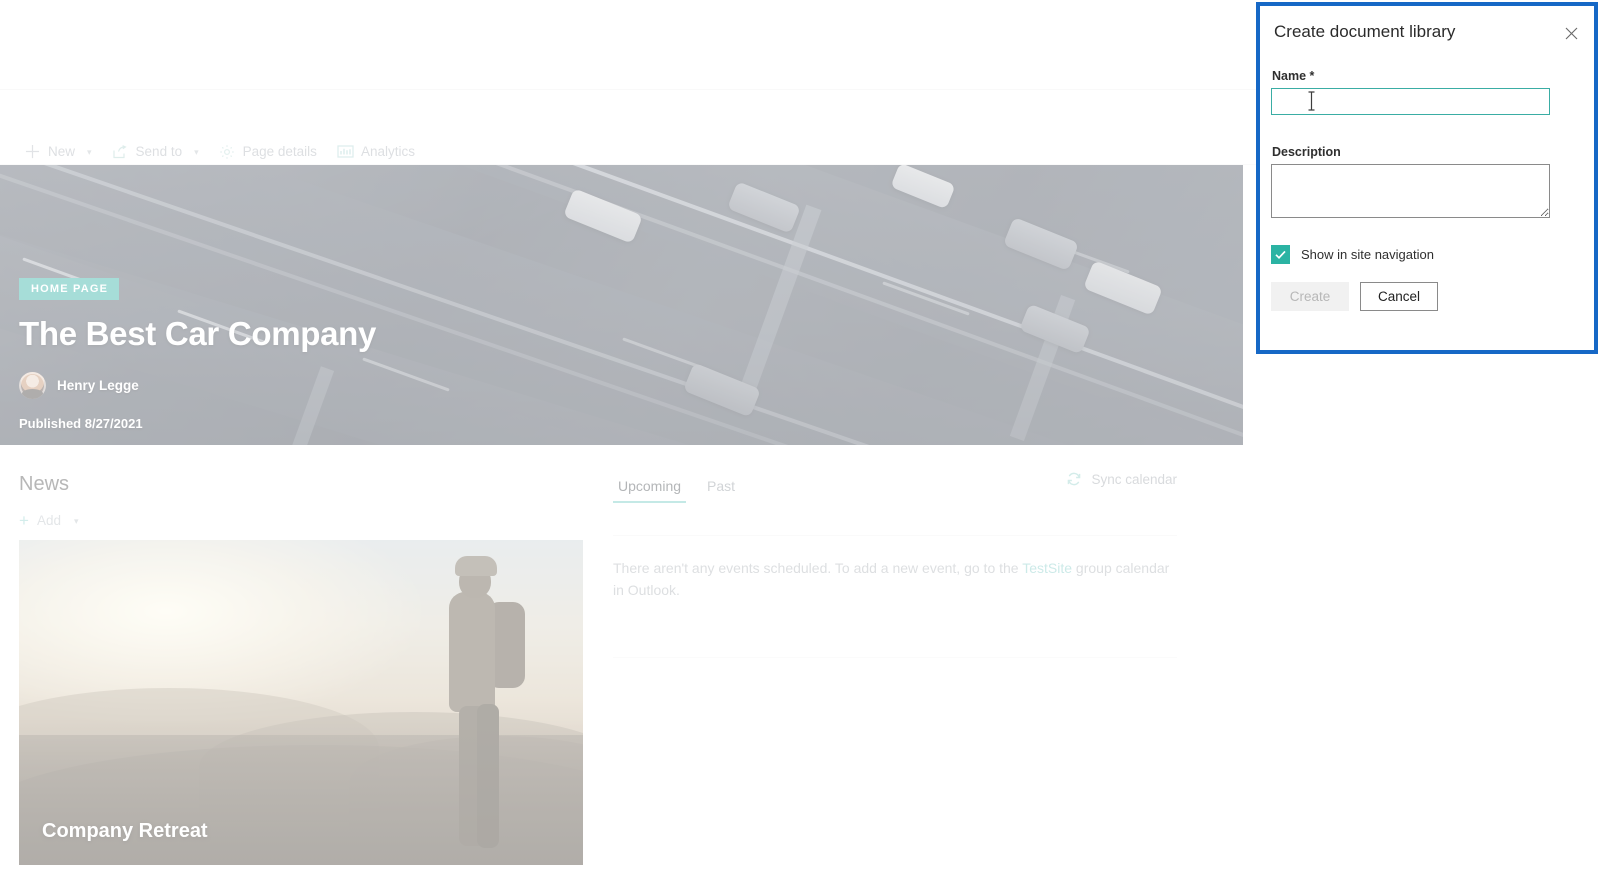 The width and height of the screenshot is (1600, 896). Describe the element at coordinates (125, 831) in the screenshot. I see `news-card-title: Company Retreat` at that location.